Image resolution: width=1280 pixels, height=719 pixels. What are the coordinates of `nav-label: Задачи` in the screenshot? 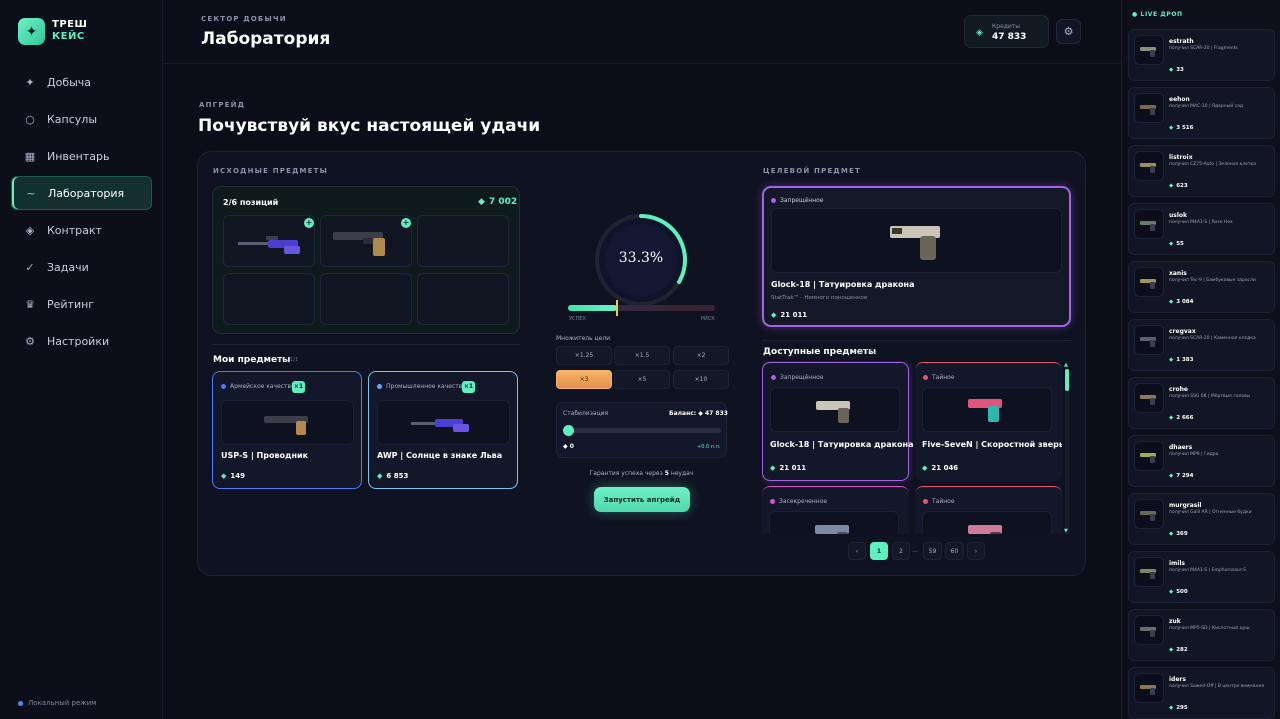 It's located at (68, 267).